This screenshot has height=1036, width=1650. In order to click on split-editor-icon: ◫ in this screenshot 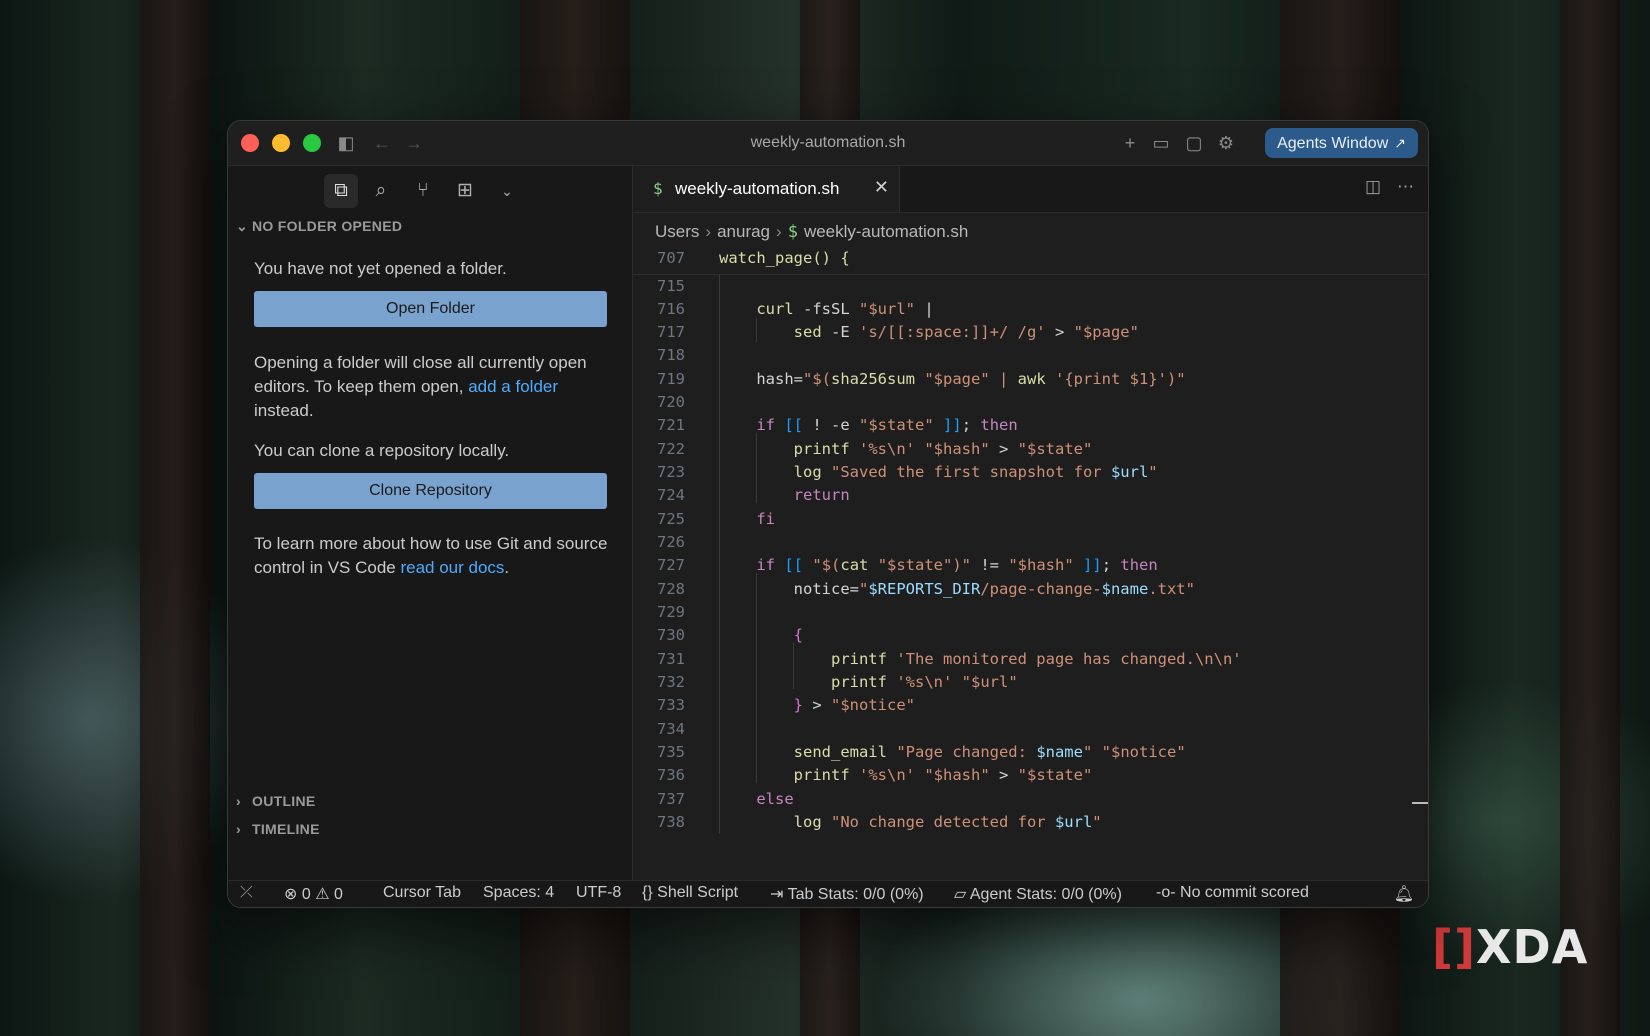, I will do `click(1373, 186)`.